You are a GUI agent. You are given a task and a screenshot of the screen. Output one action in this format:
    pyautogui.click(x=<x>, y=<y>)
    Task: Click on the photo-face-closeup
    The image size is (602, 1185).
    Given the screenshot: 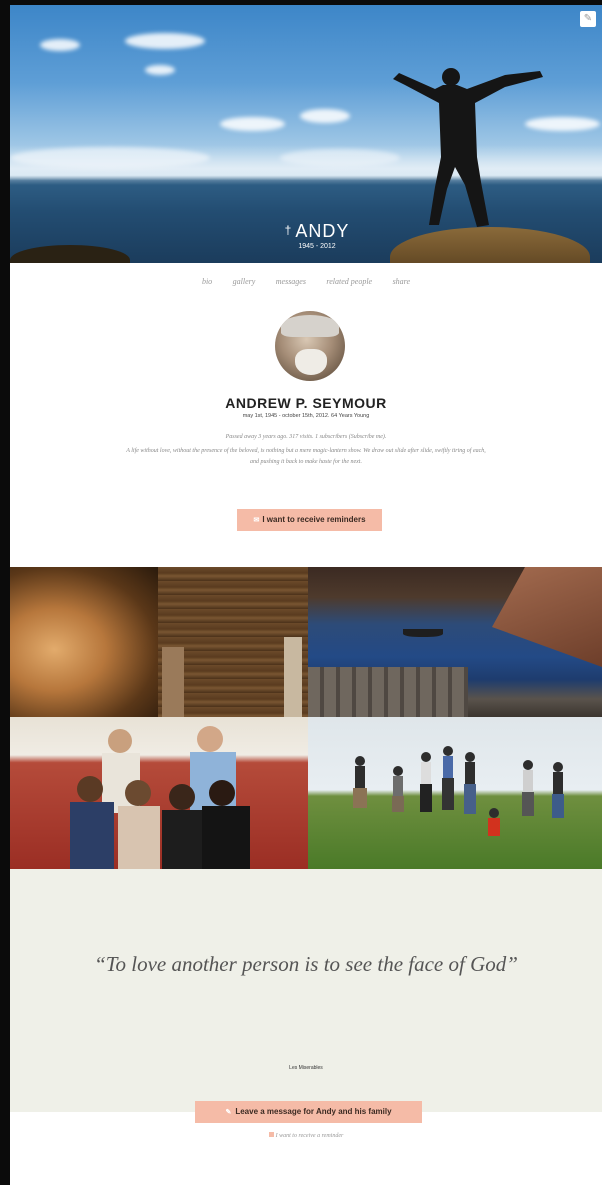 What is the action you would take?
    pyautogui.click(x=84, y=642)
    